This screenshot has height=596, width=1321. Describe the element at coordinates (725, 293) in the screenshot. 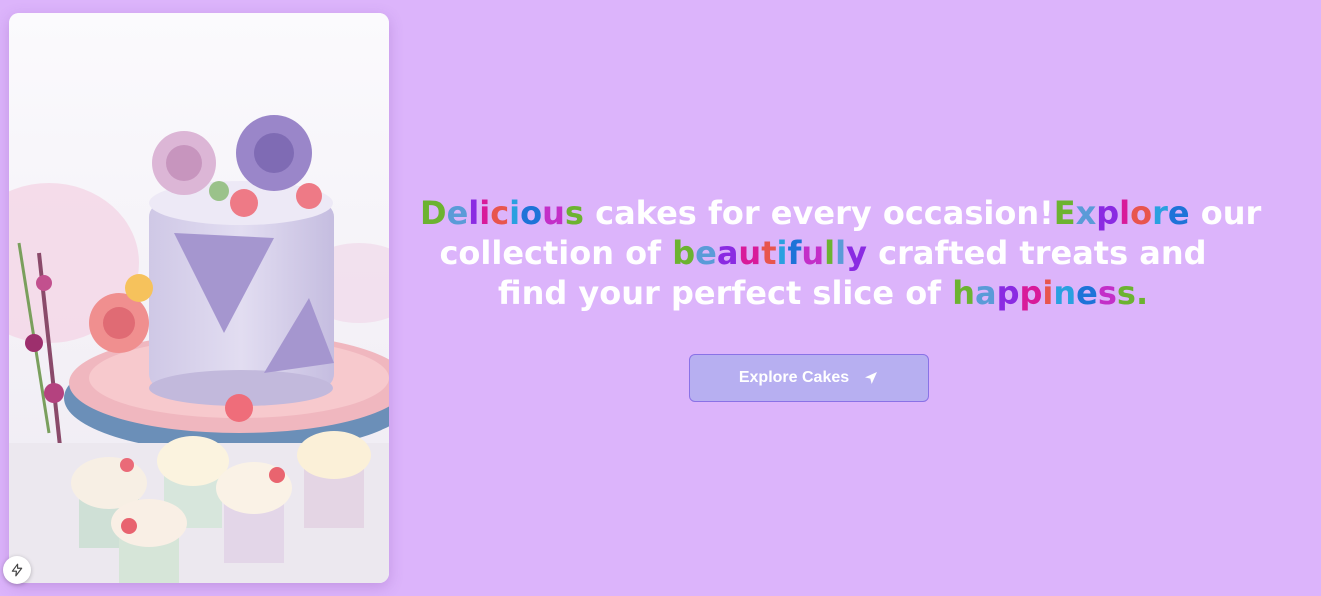

I see `headline-text: find your perfect slice of` at that location.